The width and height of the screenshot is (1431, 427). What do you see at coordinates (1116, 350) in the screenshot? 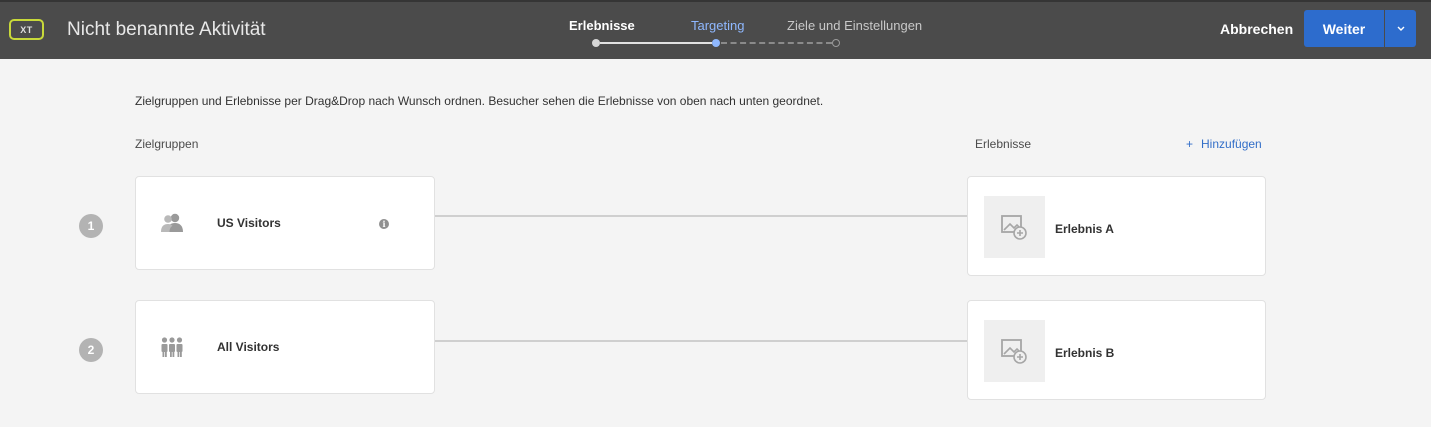
I see `experience-card-b: Erlebnis B` at bounding box center [1116, 350].